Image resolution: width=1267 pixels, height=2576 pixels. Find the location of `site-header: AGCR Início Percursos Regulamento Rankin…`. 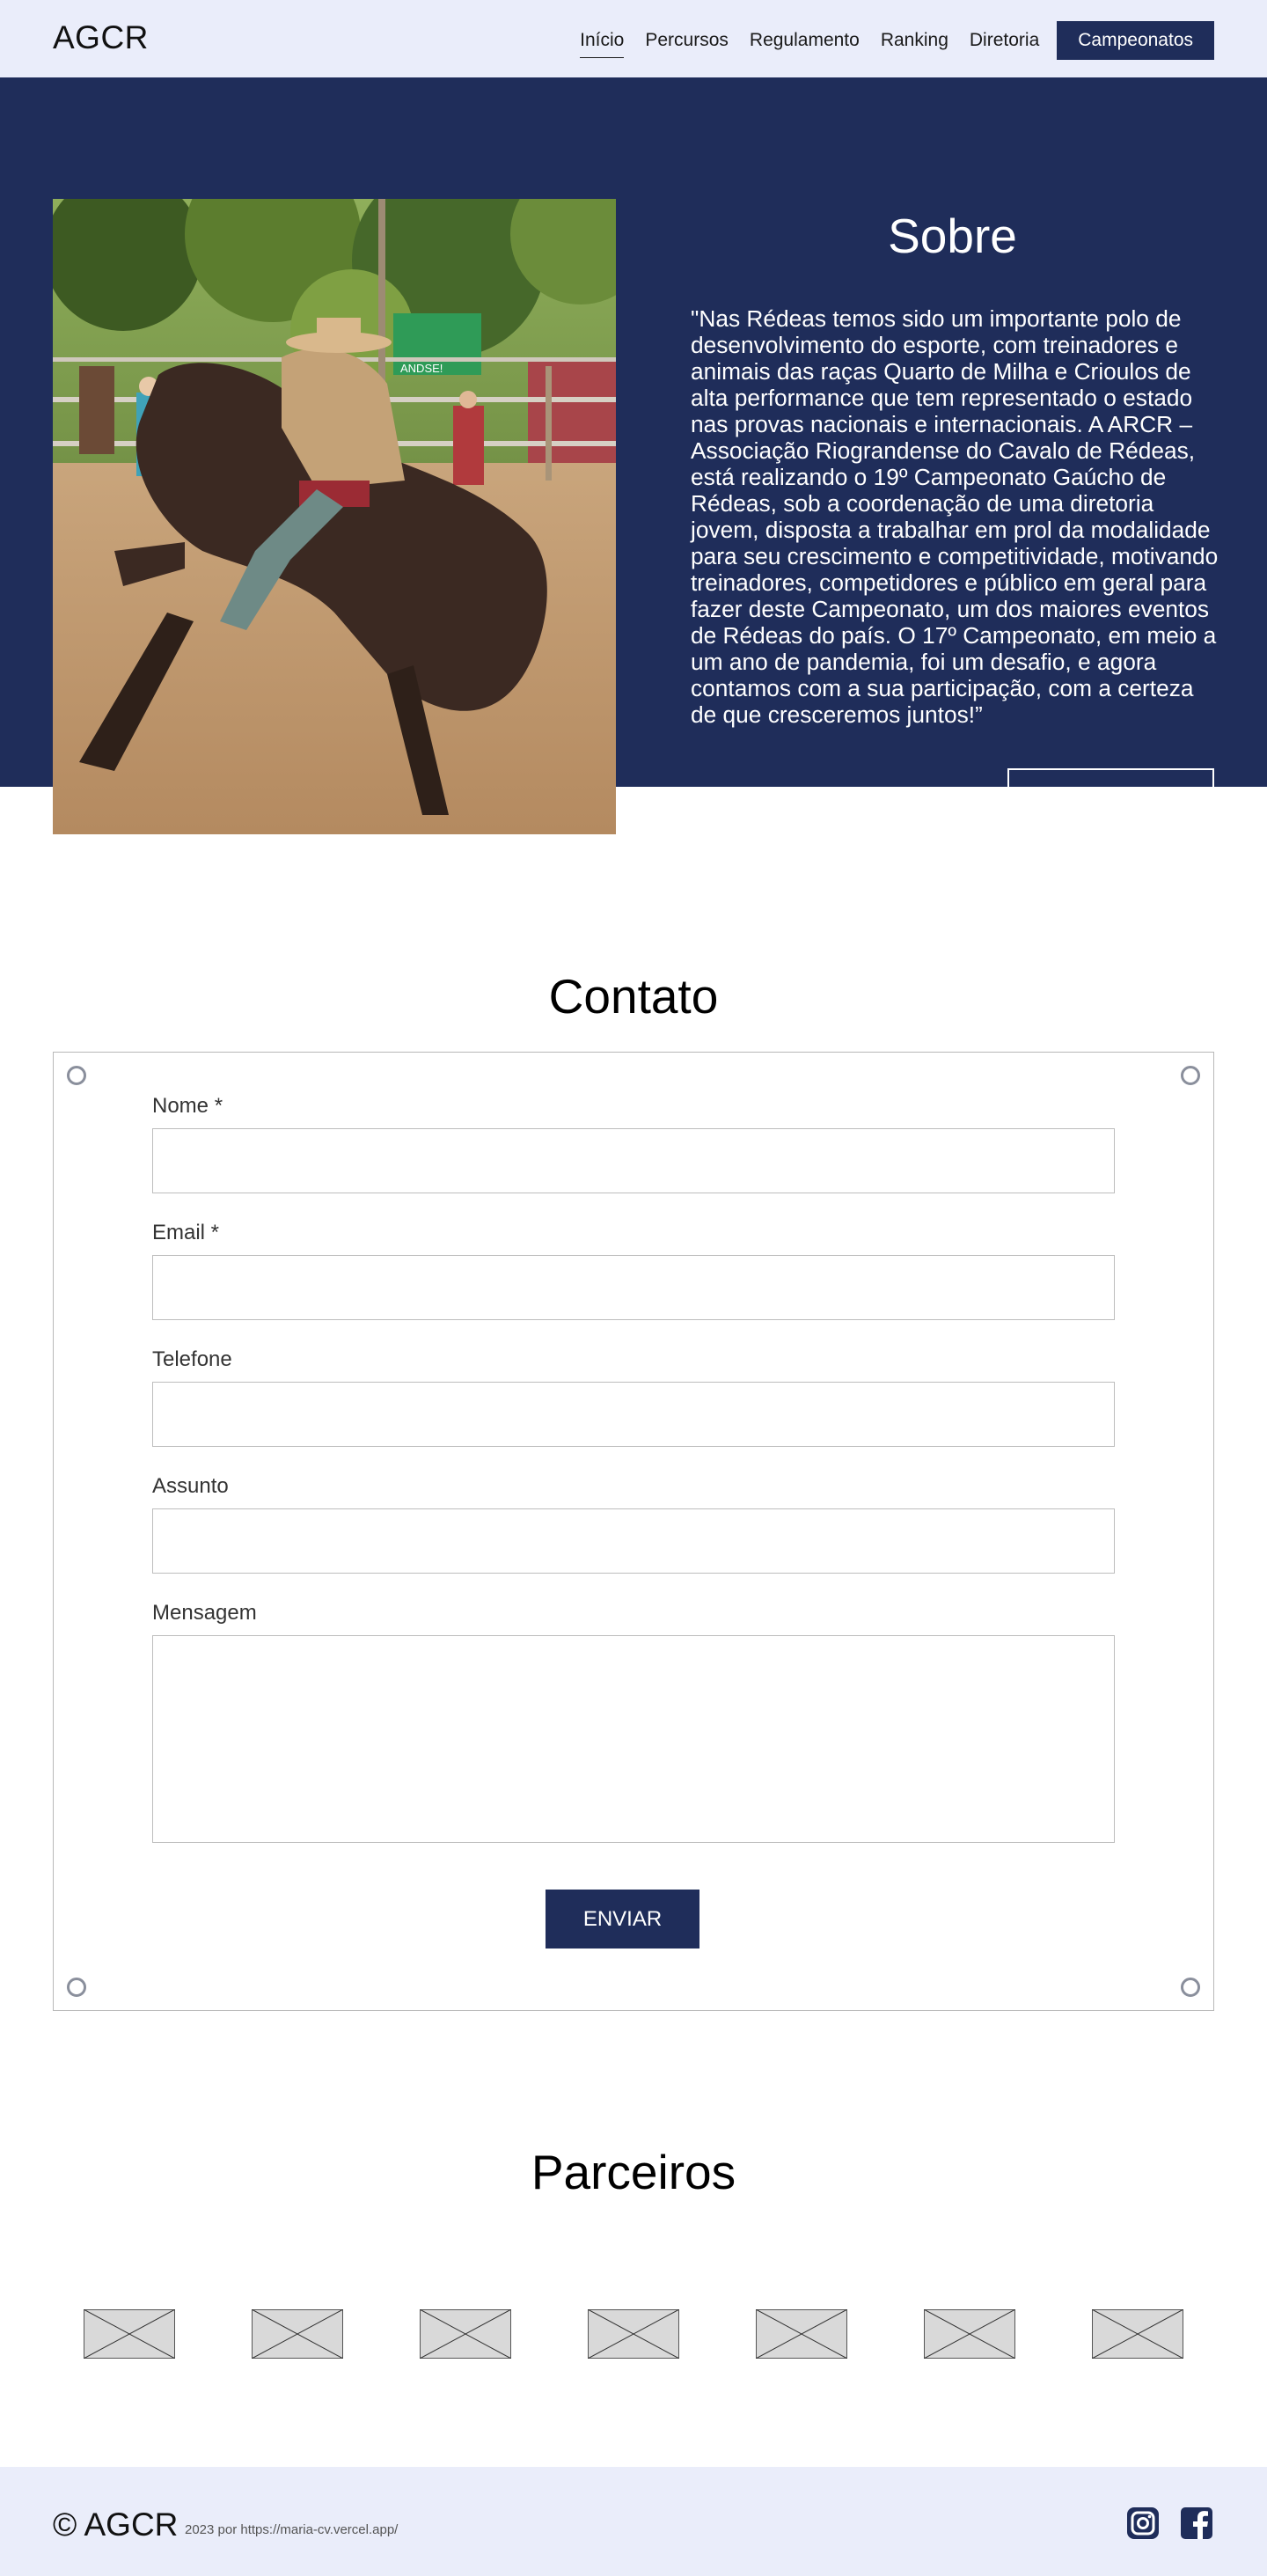

site-header: AGCR Início Percursos Regulamento Rankin… is located at coordinates (633, 38).